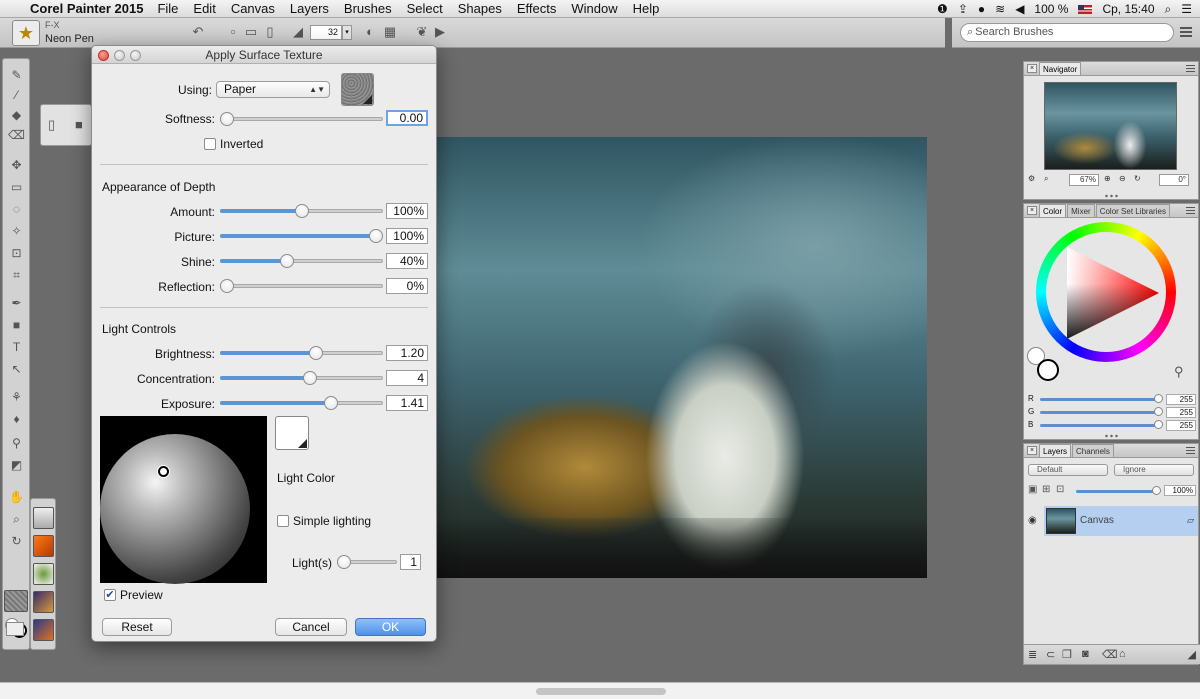 This screenshot has height=699, width=1200. I want to click on pattern-selector, so click(43, 574).